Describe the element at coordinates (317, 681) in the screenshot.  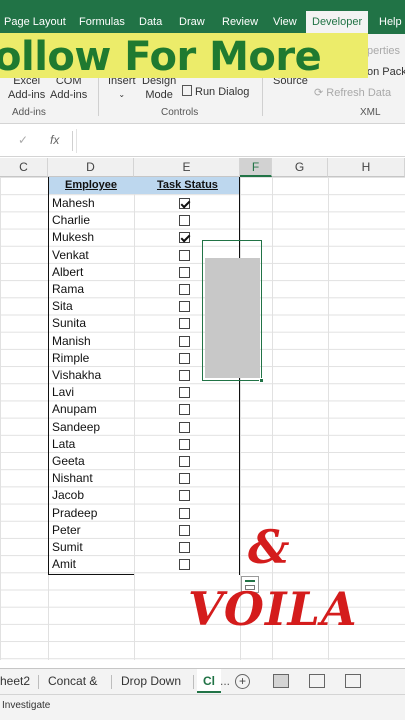
I see `page-layout-view-icon` at that location.